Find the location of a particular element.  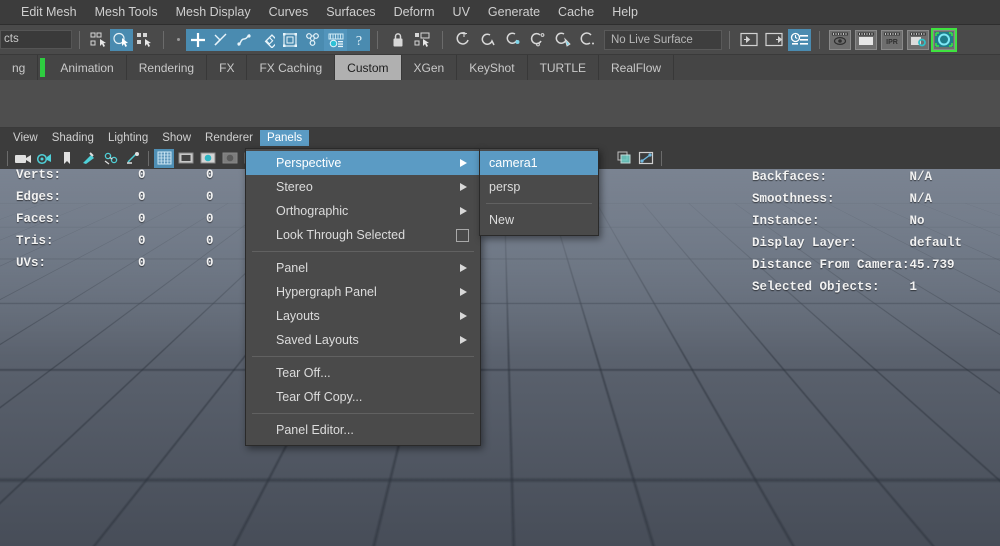

open-channel-box-icon is located at coordinates (799, 39).